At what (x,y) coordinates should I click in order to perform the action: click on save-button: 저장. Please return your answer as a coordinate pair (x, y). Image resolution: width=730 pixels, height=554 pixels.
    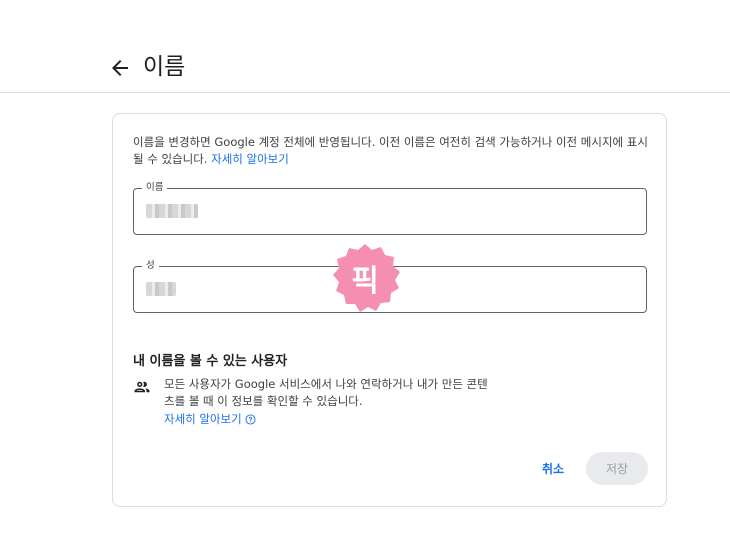
    Looking at the image, I should click on (617, 468).